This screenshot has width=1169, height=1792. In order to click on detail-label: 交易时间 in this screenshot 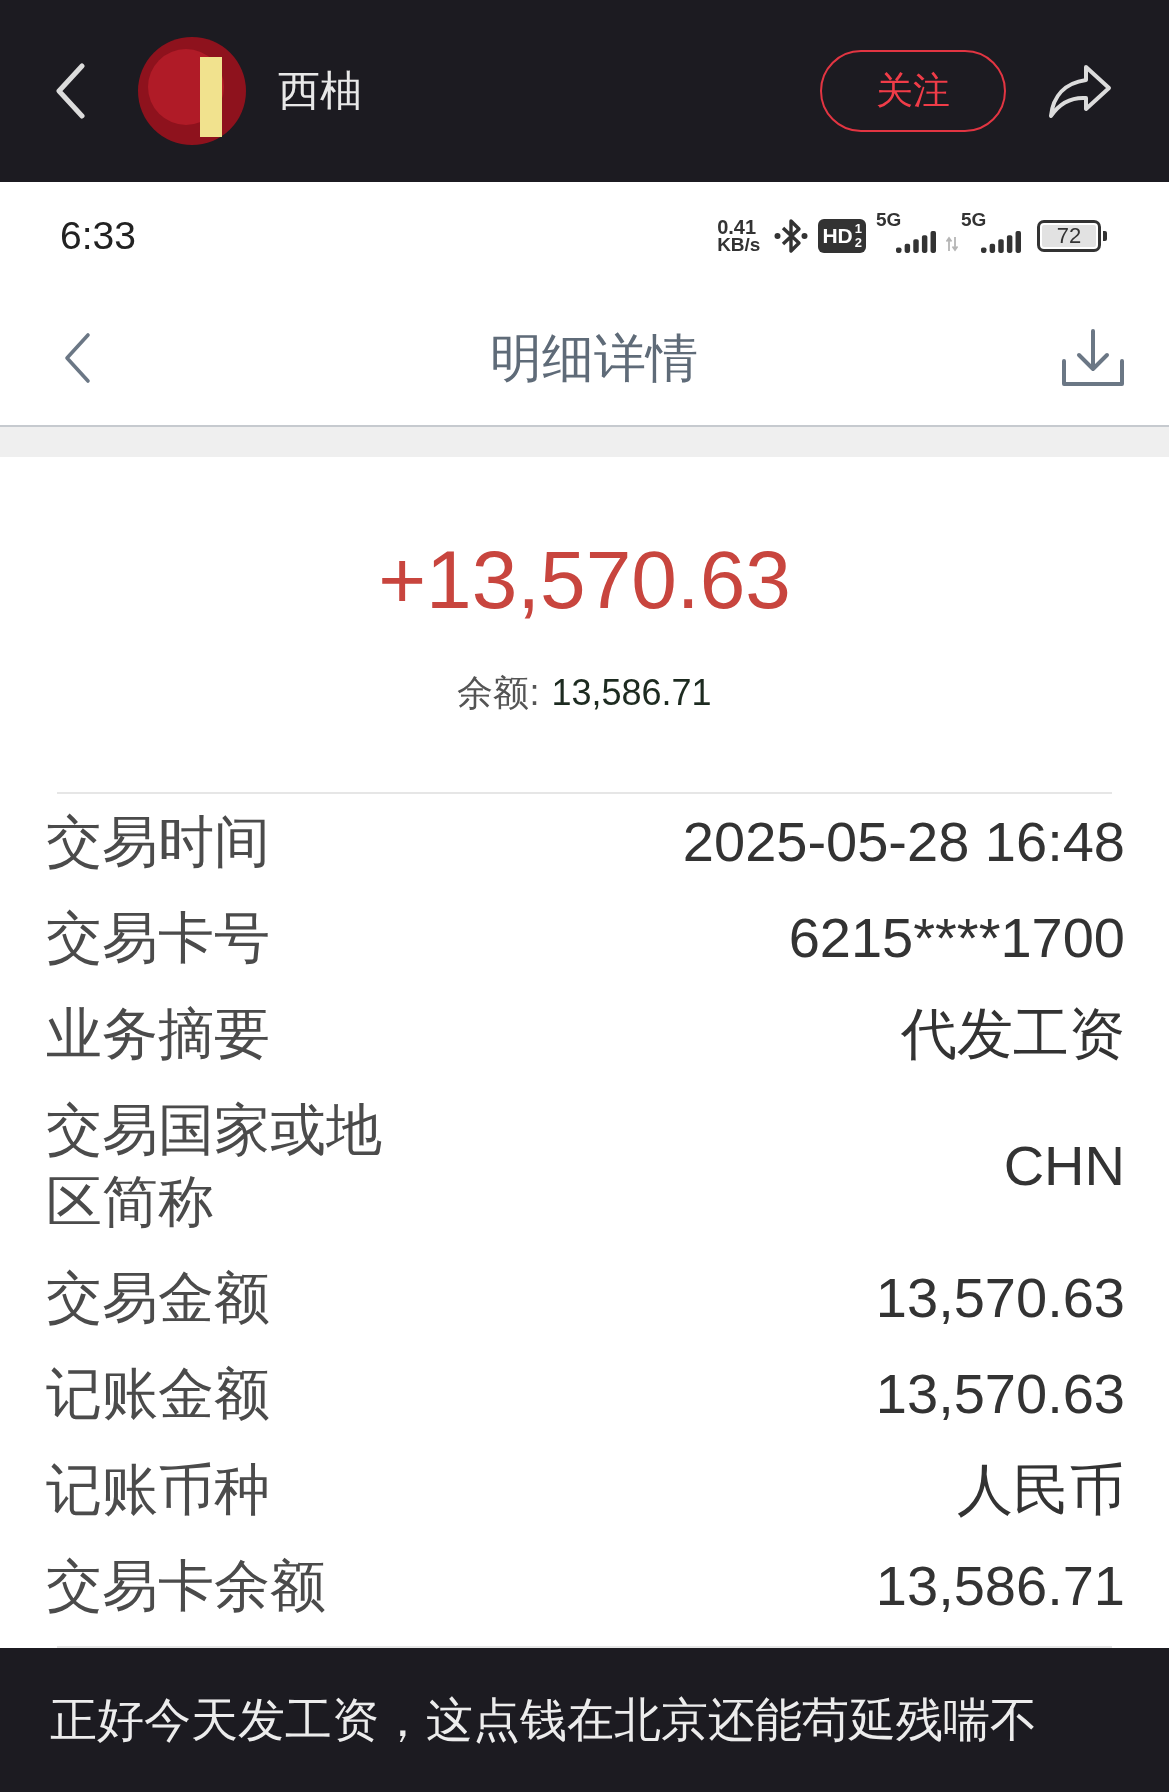, I will do `click(158, 842)`.